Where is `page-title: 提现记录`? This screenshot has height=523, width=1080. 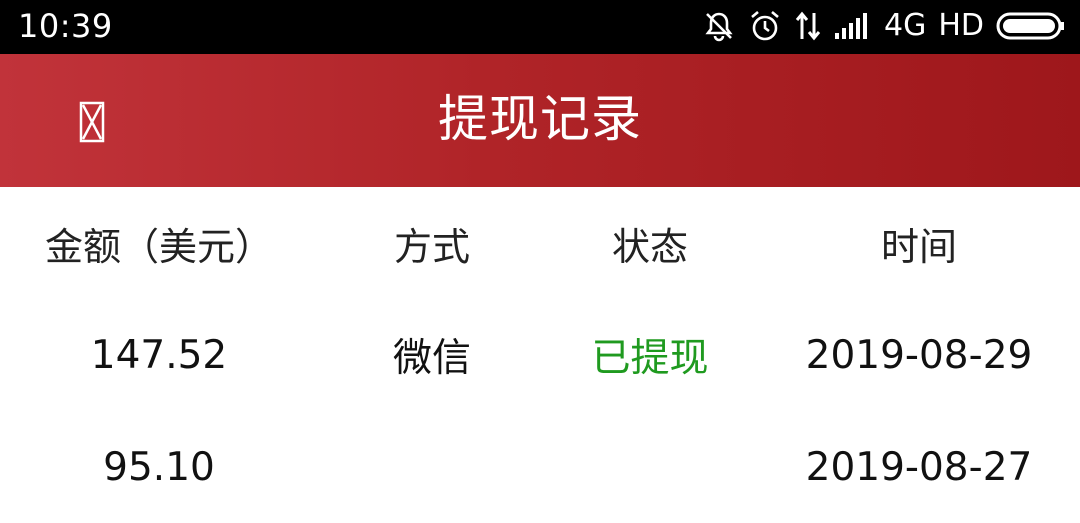
page-title: 提现记录 is located at coordinates (540, 119).